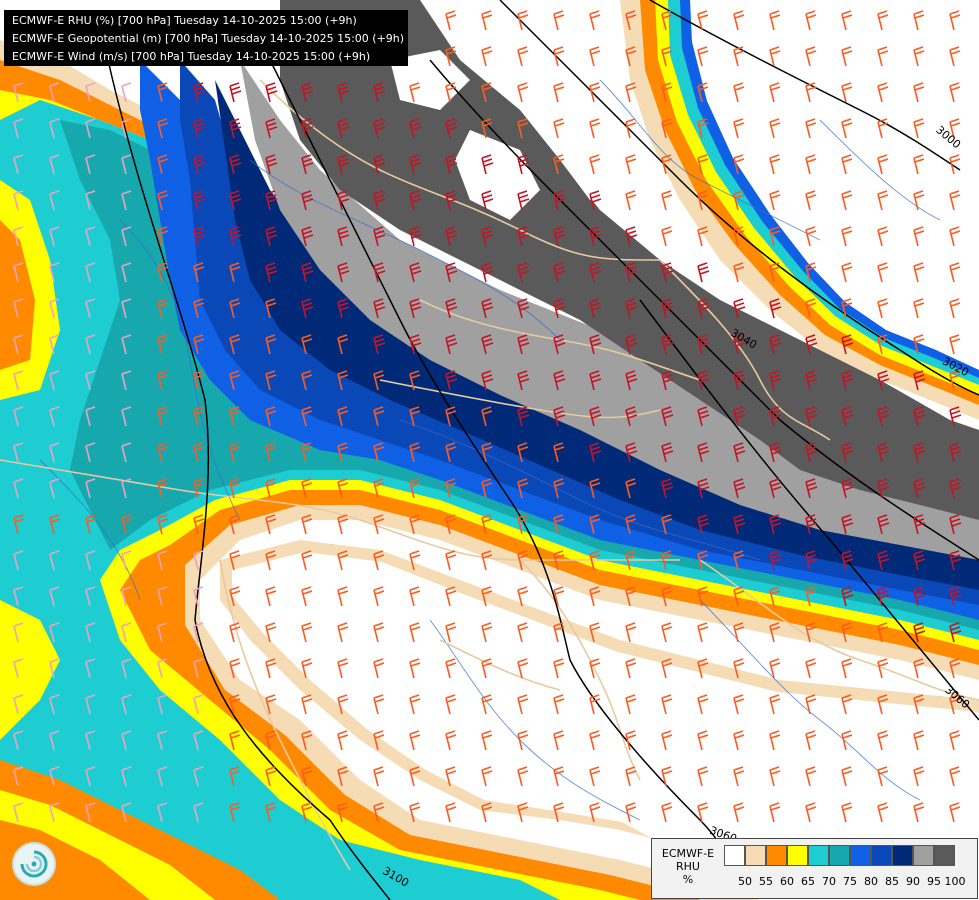  Describe the element at coordinates (34, 864) in the screenshot. I see `ecmwf-swirl-icon` at that location.